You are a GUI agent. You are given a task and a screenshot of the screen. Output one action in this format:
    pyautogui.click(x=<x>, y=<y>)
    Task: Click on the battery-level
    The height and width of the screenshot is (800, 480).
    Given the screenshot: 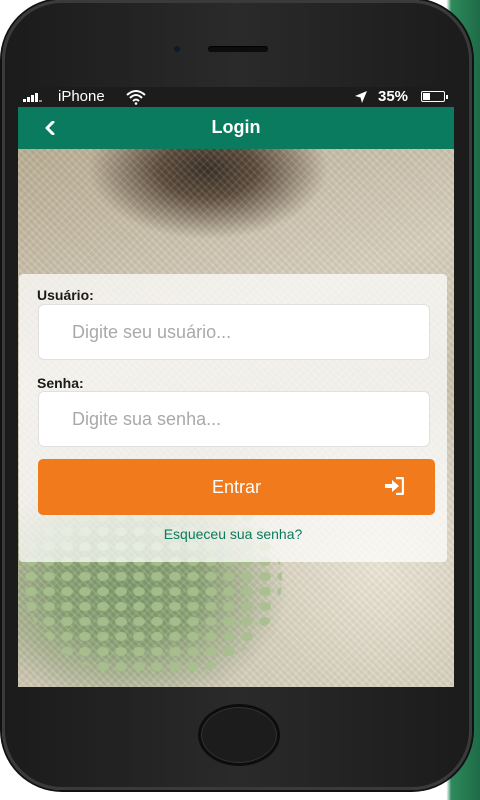 What is the action you would take?
    pyautogui.click(x=426, y=96)
    